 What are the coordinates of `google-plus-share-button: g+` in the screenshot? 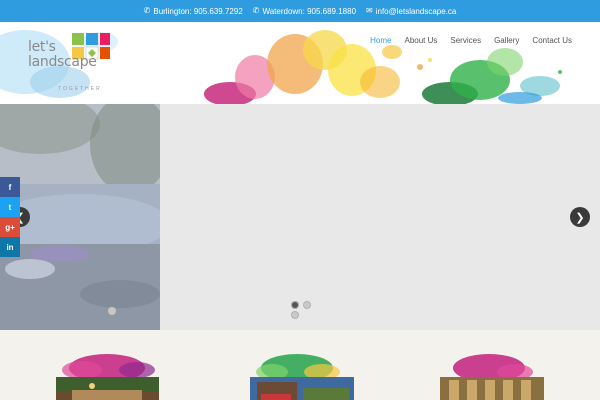 It's located at (10, 227).